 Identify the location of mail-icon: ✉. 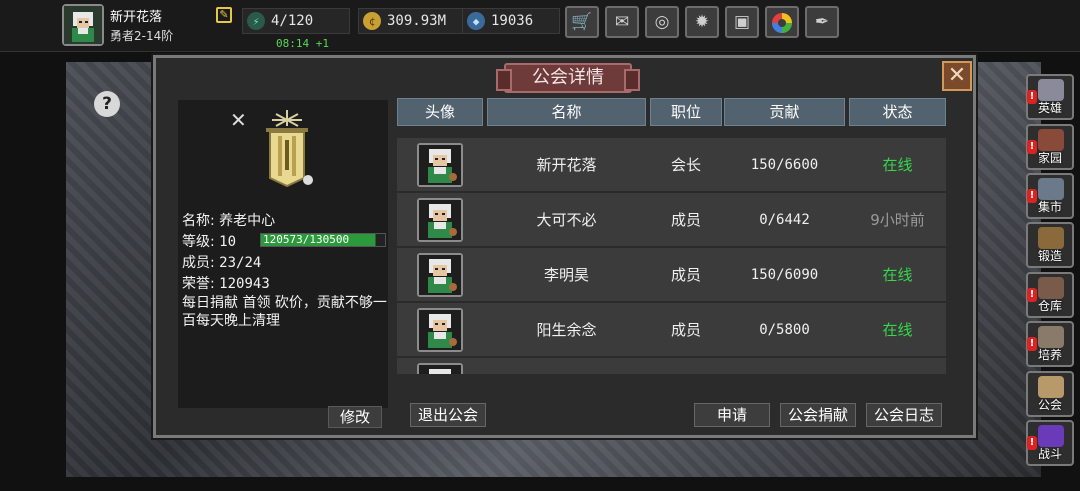
(622, 22).